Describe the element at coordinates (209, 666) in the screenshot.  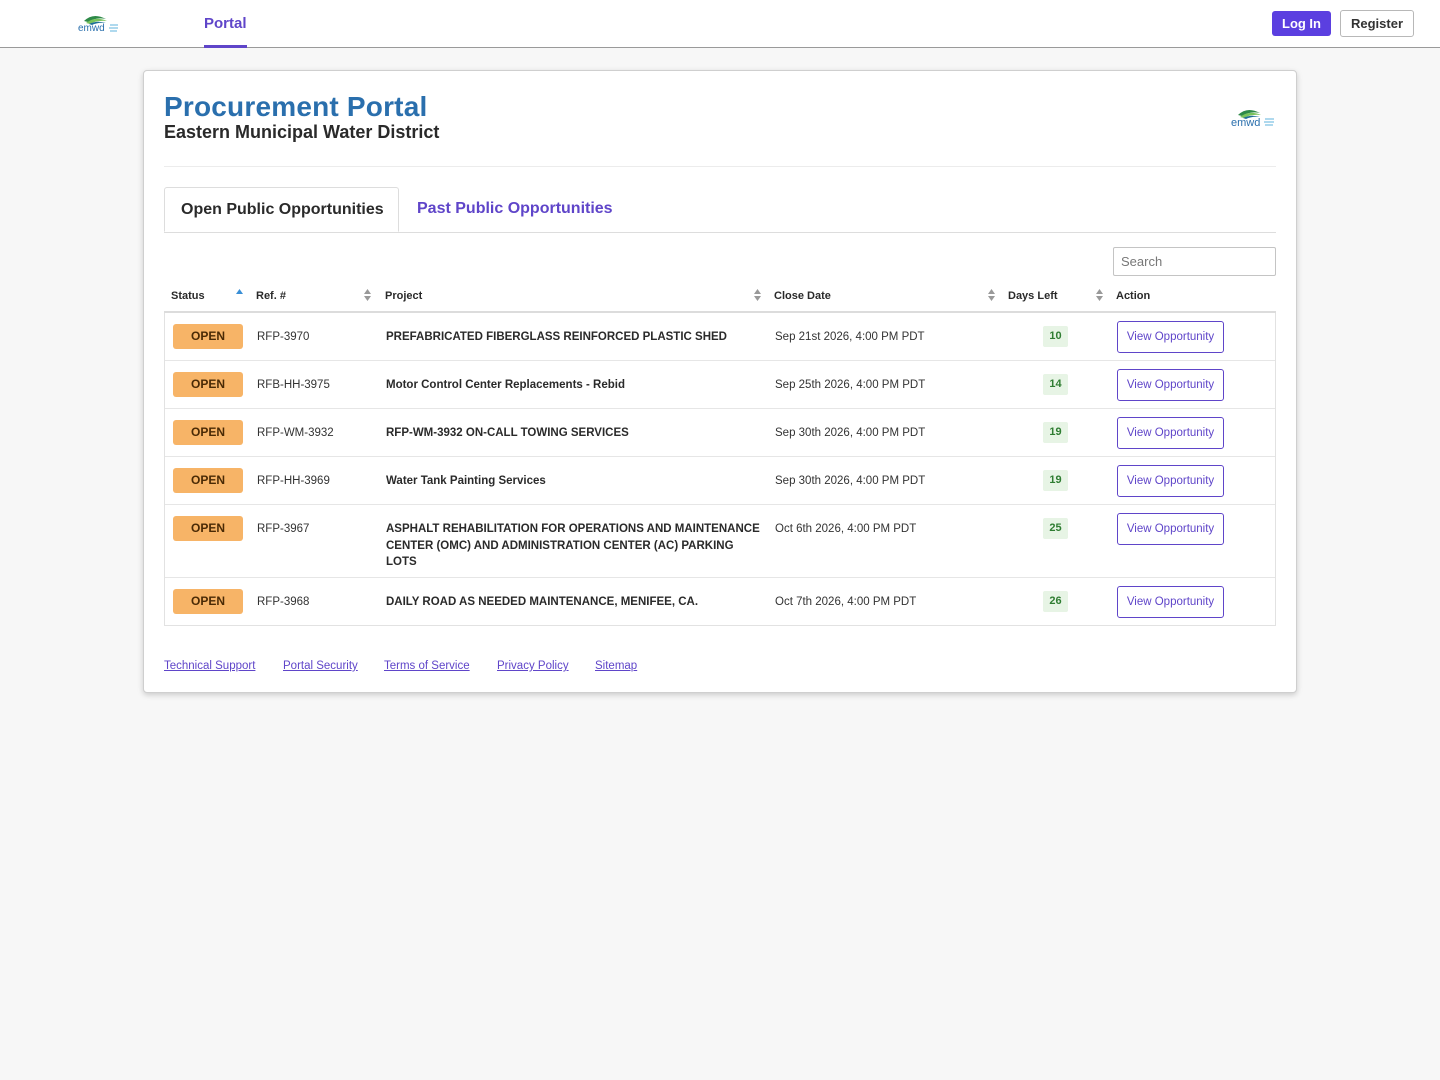
I see `footer-link-technical-support: Technical Support` at that location.